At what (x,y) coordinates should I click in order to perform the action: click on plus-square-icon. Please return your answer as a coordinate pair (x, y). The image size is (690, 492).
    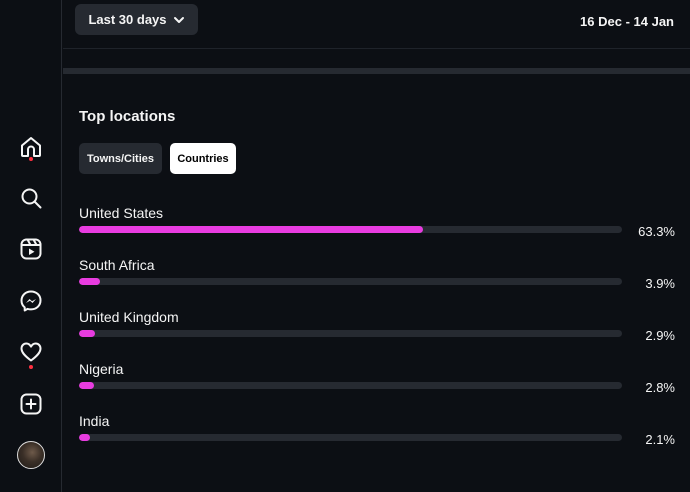
    Looking at the image, I should click on (31, 404).